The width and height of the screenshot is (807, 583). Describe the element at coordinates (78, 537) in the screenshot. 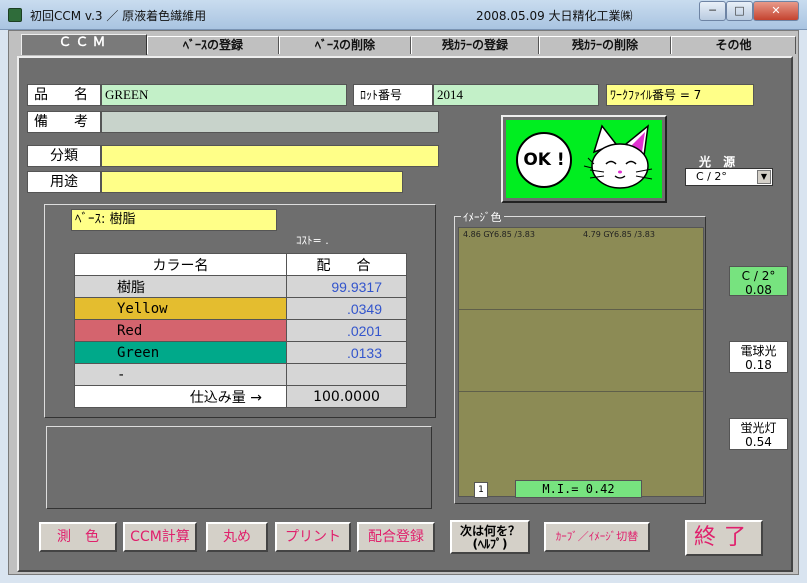

I see `measure-color-button: 測 色` at that location.